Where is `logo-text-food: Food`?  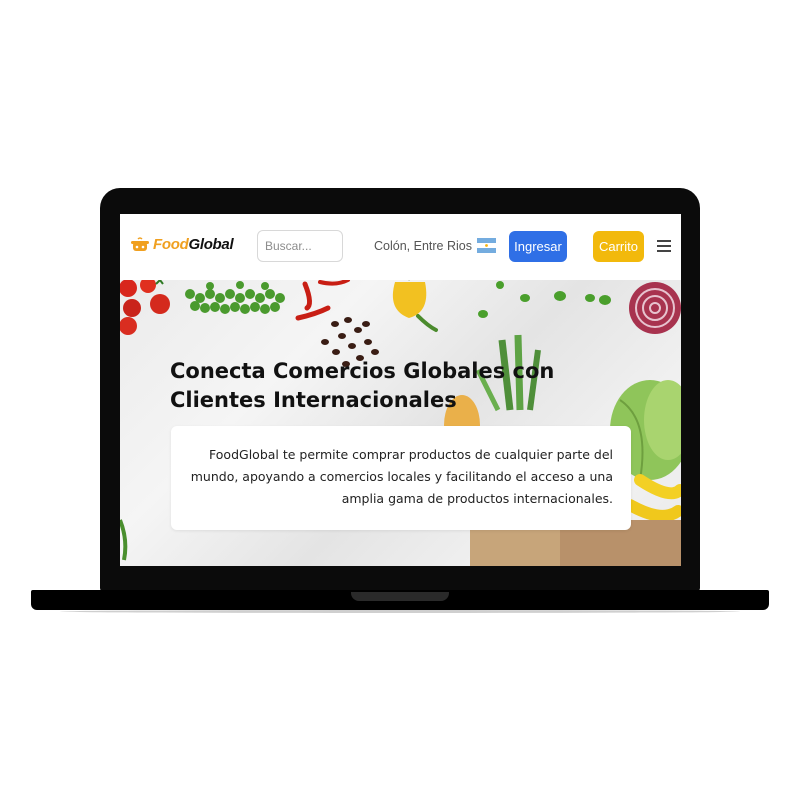
logo-text-food: Food is located at coordinates (171, 244).